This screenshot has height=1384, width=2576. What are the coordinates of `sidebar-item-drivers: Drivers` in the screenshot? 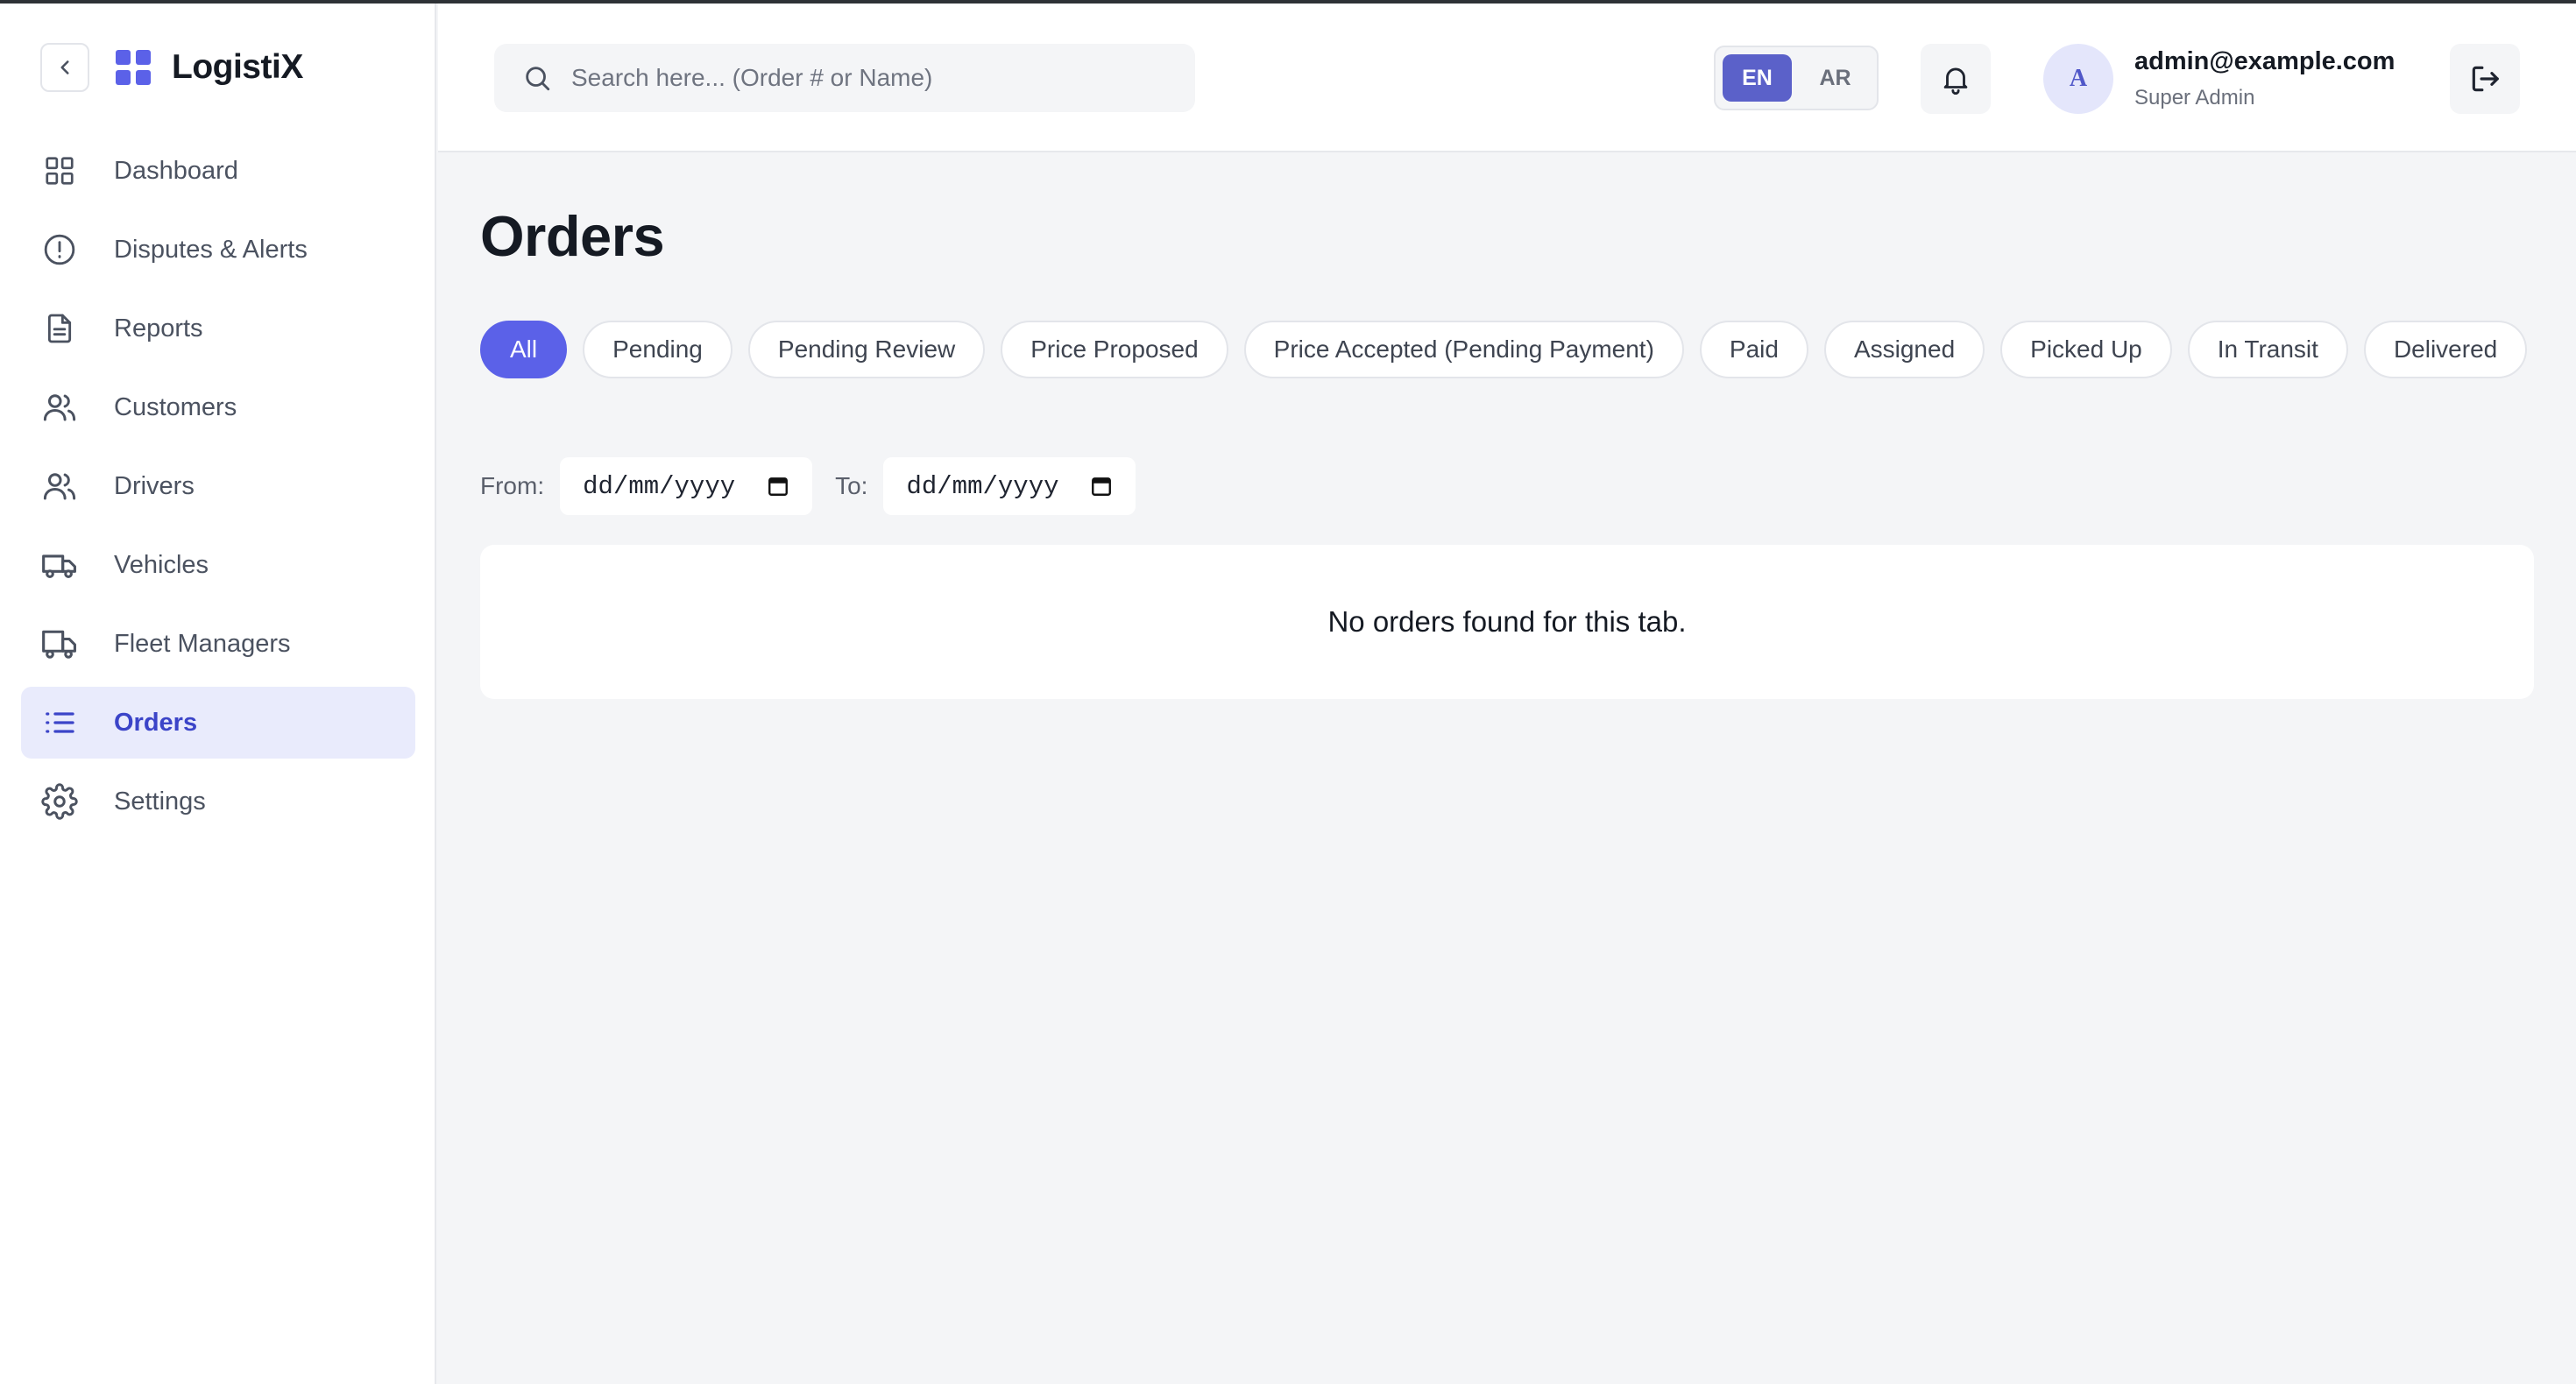 It's located at (218, 486).